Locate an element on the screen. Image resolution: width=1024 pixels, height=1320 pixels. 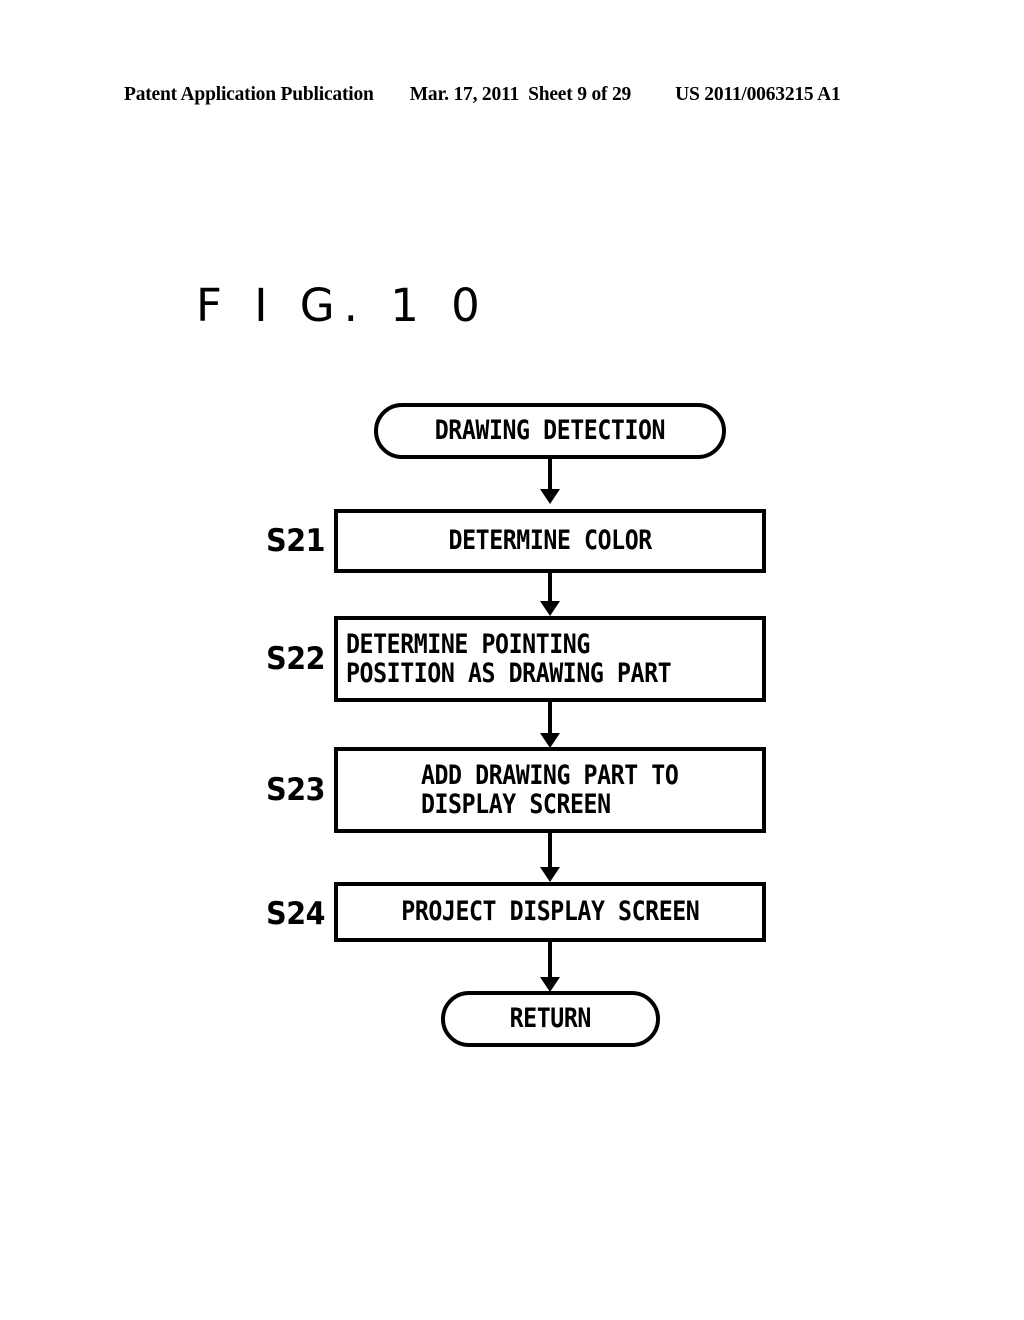
flow-node-s23: ADD DRAWING PART TO DISPLAY SCREEN is located at coordinates (550, 790).